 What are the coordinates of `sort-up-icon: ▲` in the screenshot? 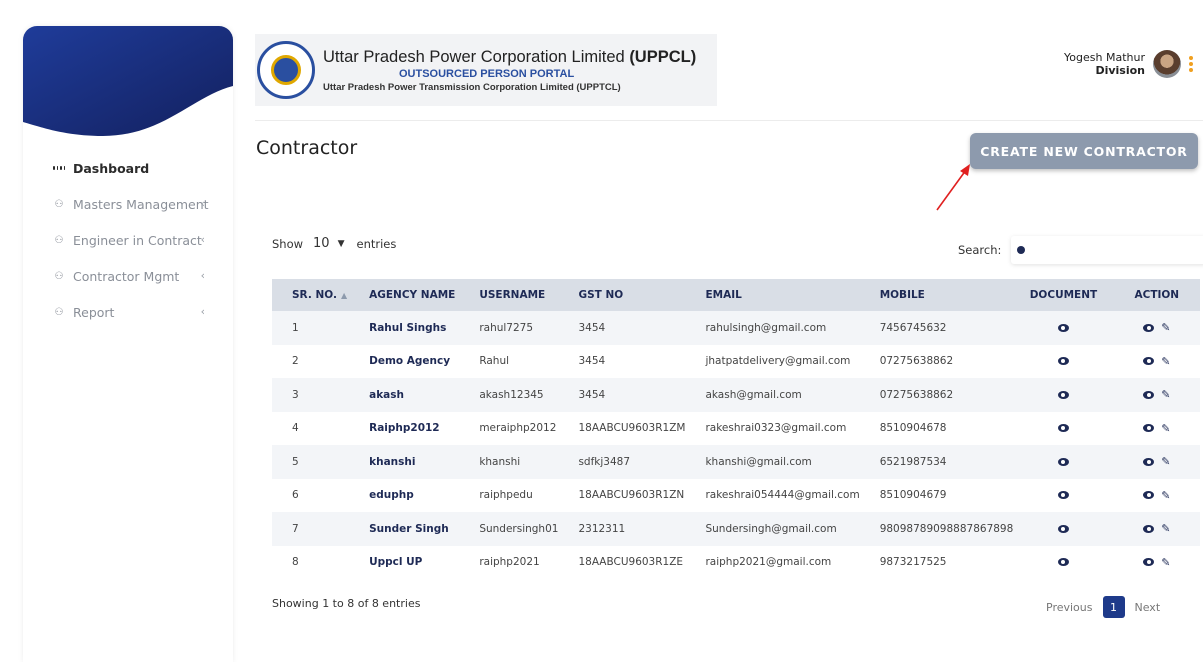 It's located at (344, 295).